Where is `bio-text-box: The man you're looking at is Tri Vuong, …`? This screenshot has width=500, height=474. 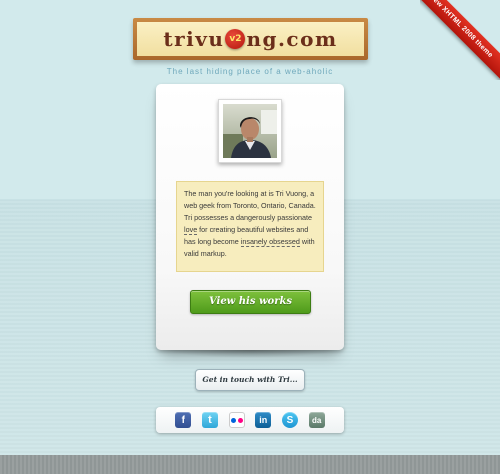 bio-text-box: The man you're looking at is Tri Vuong, … is located at coordinates (250, 226).